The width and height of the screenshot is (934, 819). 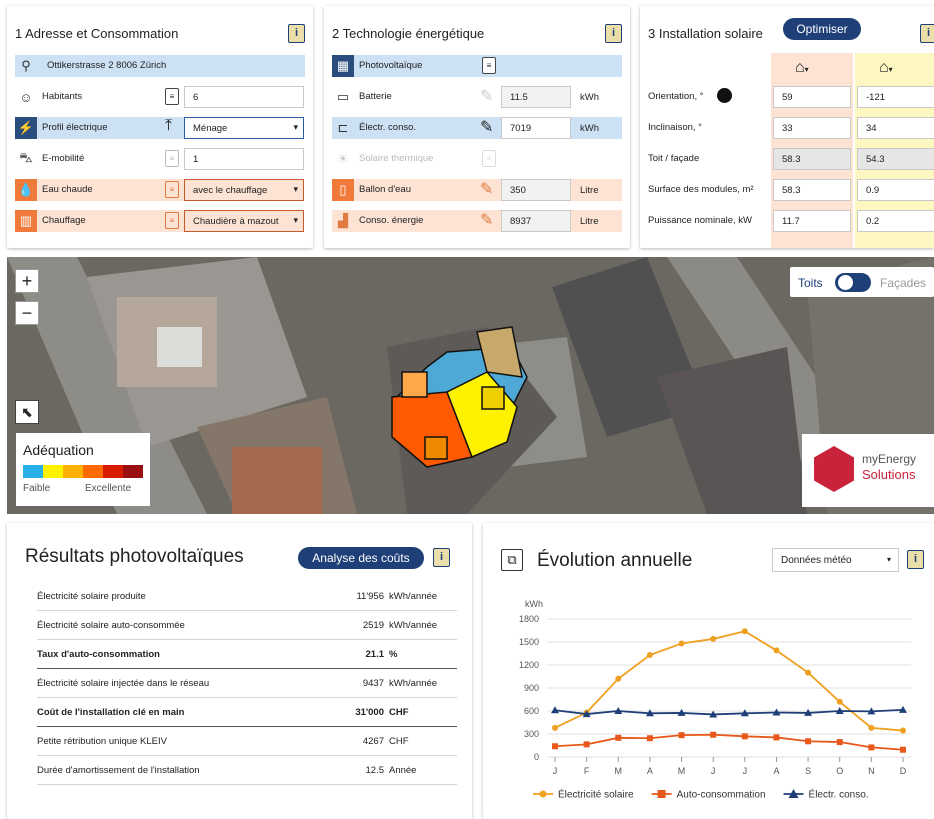 What do you see at coordinates (247, 654) in the screenshot?
I see `result-row: Taux d'auto-consommation 21.1%` at bounding box center [247, 654].